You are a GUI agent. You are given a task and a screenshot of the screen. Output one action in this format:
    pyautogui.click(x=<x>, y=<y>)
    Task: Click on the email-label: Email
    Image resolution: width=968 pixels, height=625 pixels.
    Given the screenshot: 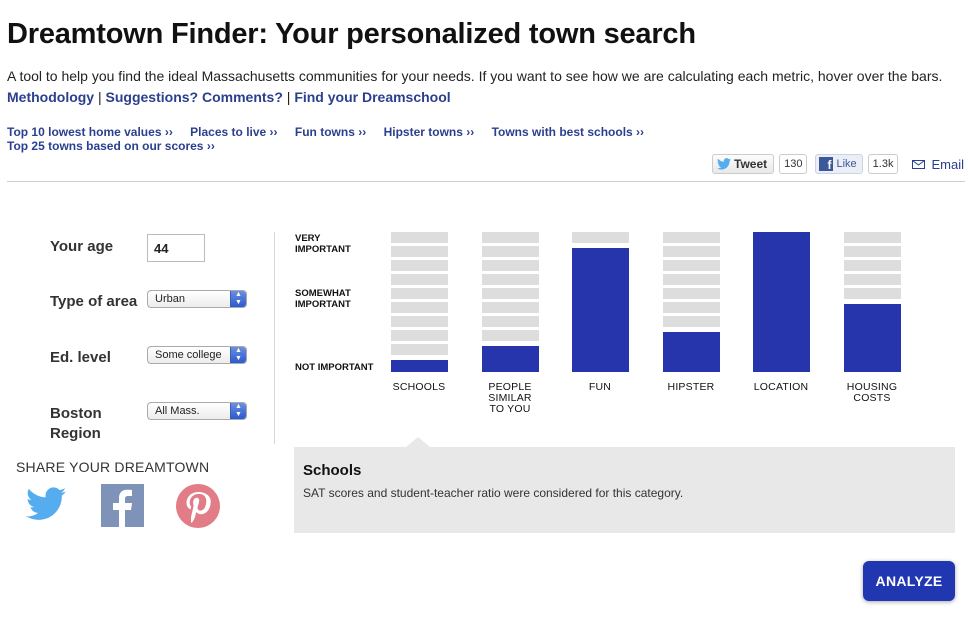 What is the action you would take?
    pyautogui.click(x=947, y=164)
    